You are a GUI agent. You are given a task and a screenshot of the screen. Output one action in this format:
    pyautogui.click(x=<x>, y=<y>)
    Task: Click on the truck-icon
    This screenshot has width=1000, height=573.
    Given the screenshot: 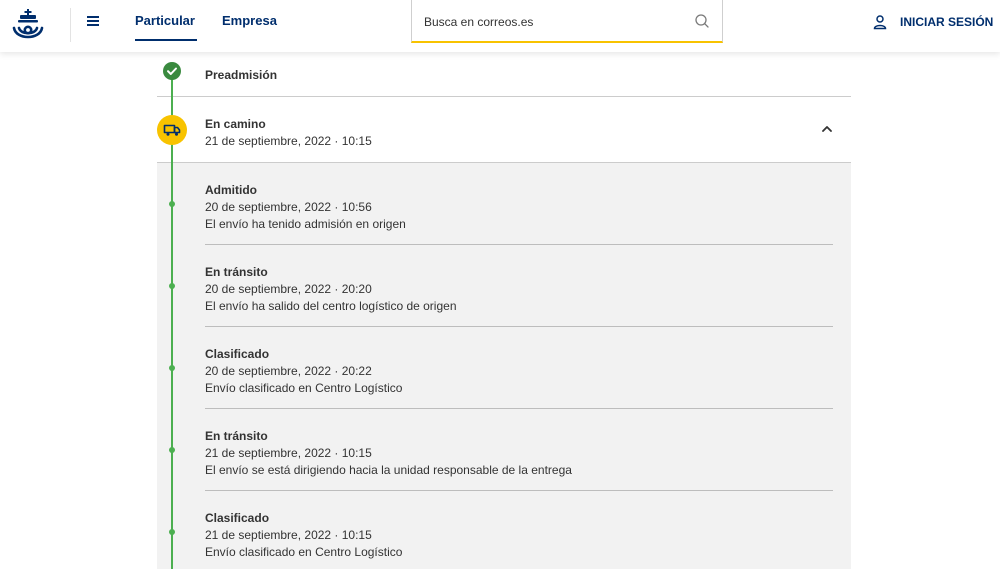 What is the action you would take?
    pyautogui.click(x=172, y=130)
    